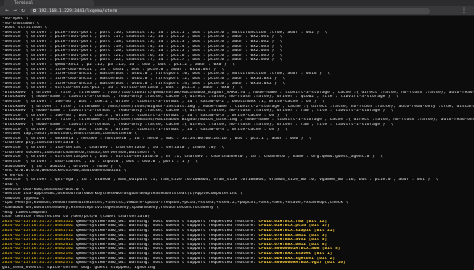 The height and width of the screenshot is (270, 474). I want to click on log-timestamp: 2024-02-15T16:31:27.048192Z, so click(38, 240).